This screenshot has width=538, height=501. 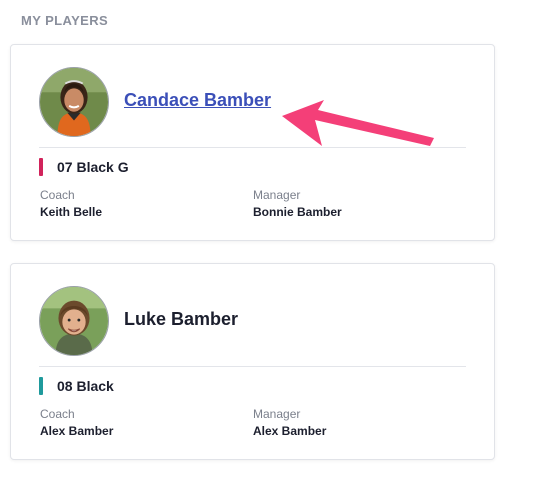 I want to click on manager-name: Alex Bamber, so click(x=290, y=431).